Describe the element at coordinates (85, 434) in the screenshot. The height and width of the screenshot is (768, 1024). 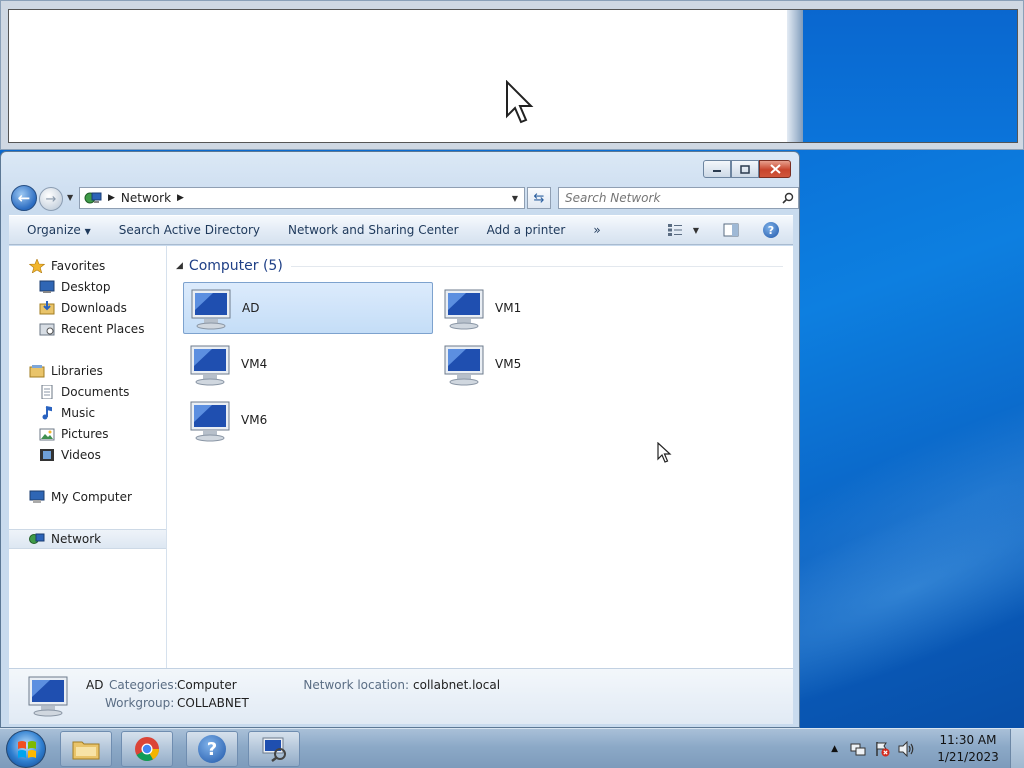
I see `nav-pictures-label: Pictures` at that location.